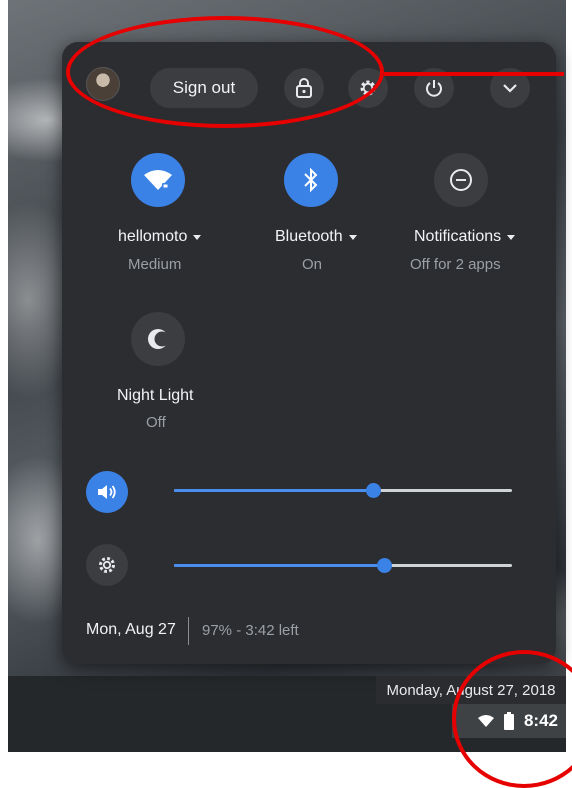 This screenshot has height=788, width=572. Describe the element at coordinates (471, 690) in the screenshot. I see `date-tooltip: Monday, August 27, 2018` at that location.